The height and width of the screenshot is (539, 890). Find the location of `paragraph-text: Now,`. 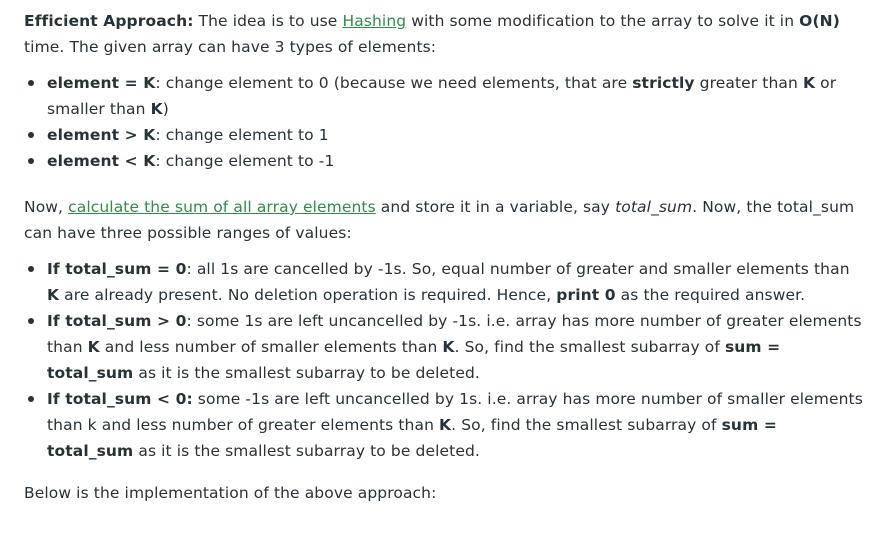

paragraph-text: Now, is located at coordinates (46, 207).